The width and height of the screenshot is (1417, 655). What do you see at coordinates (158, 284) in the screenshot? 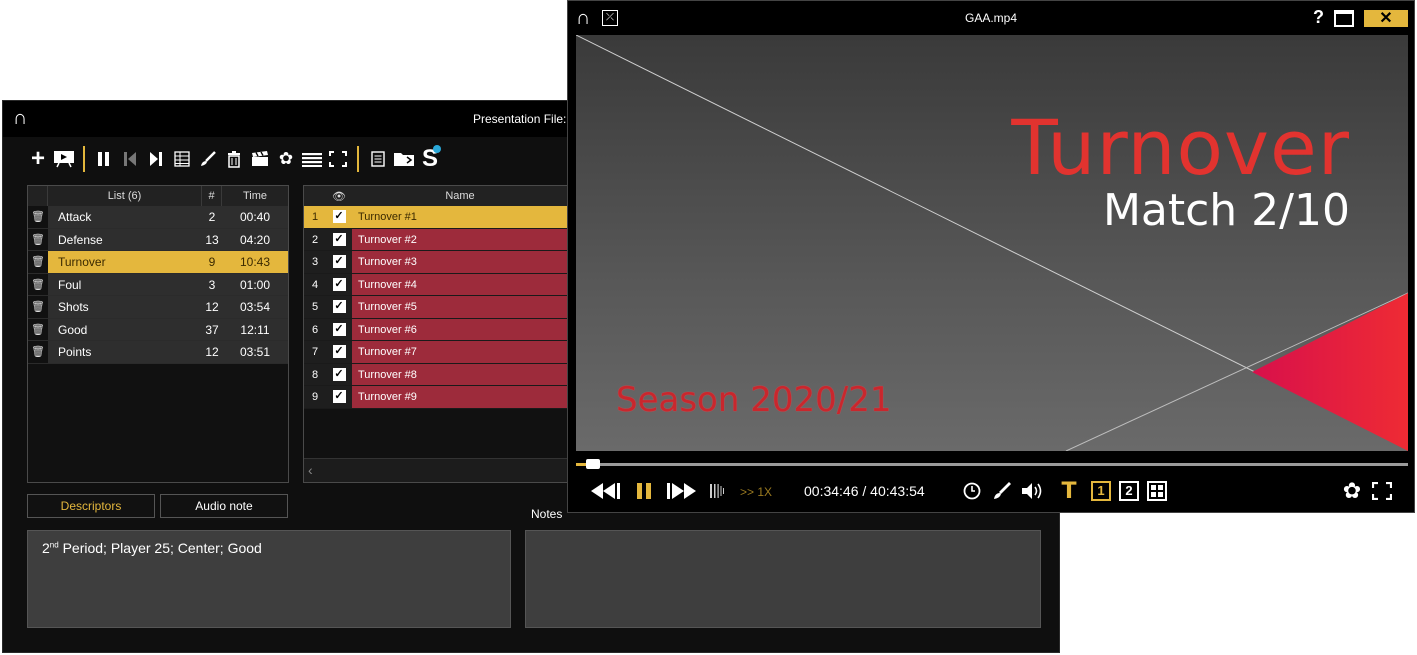
I see `list-item: 🗑 Foul 3 01:00` at bounding box center [158, 284].